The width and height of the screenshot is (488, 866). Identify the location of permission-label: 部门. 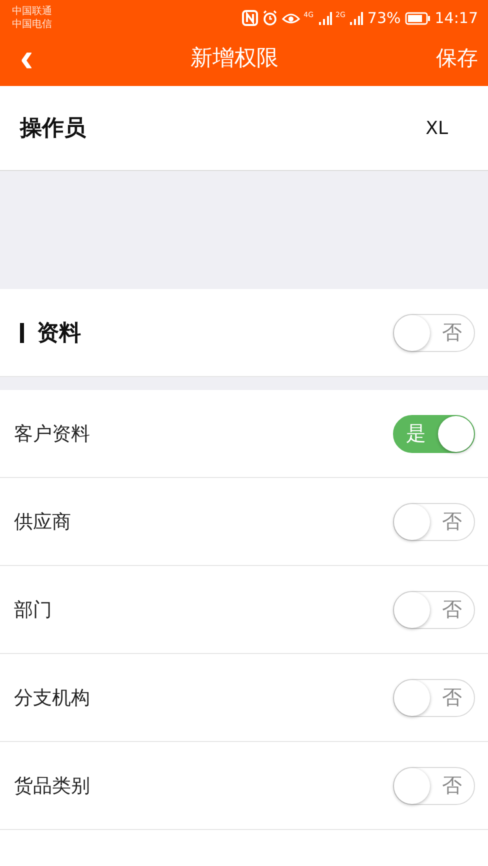
(33, 610).